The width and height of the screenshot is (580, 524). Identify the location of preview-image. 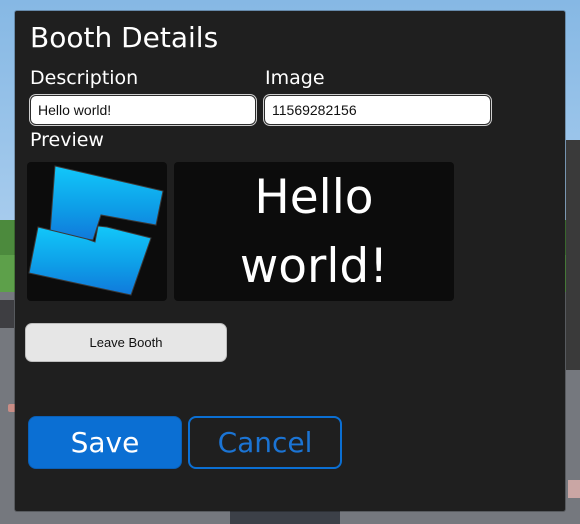
(97, 231).